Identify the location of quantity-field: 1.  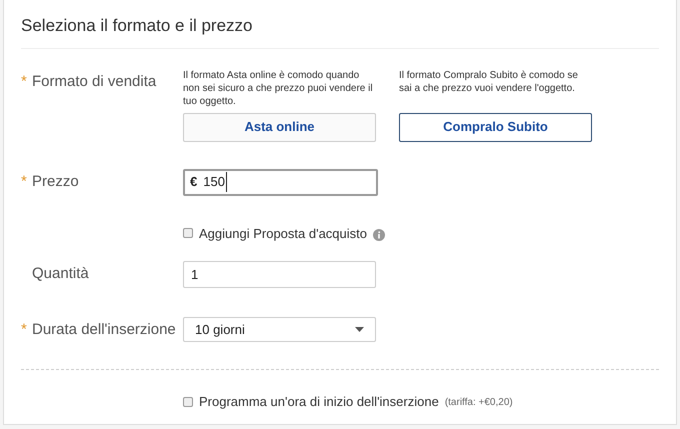
(279, 274).